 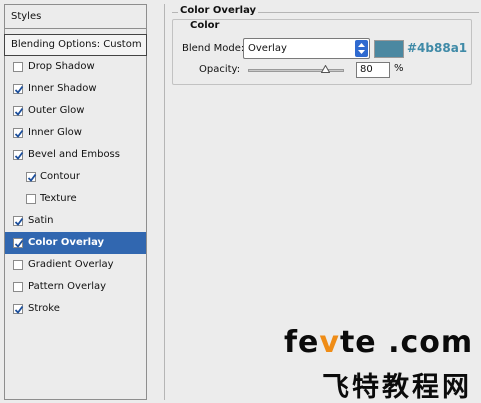 I want to click on style-item-drop-shadow: Drop Shadow, so click(x=75, y=67).